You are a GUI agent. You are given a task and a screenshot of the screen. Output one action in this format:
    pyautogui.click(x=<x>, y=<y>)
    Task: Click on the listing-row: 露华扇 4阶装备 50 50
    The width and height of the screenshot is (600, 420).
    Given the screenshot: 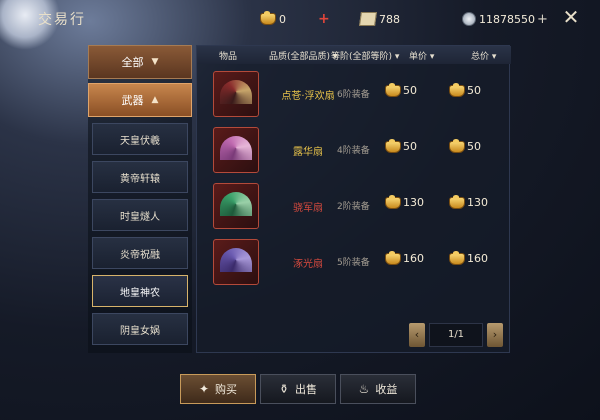 What is the action you would take?
    pyautogui.click(x=355, y=151)
    